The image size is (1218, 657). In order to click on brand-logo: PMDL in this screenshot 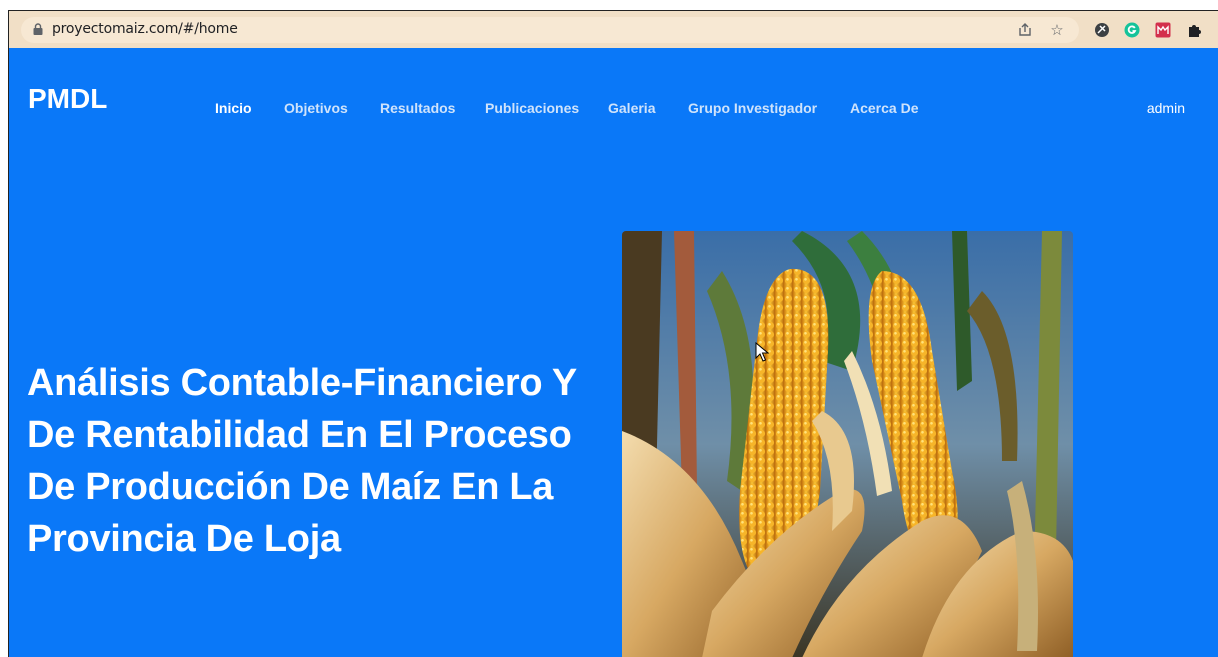, I will do `click(67, 99)`.